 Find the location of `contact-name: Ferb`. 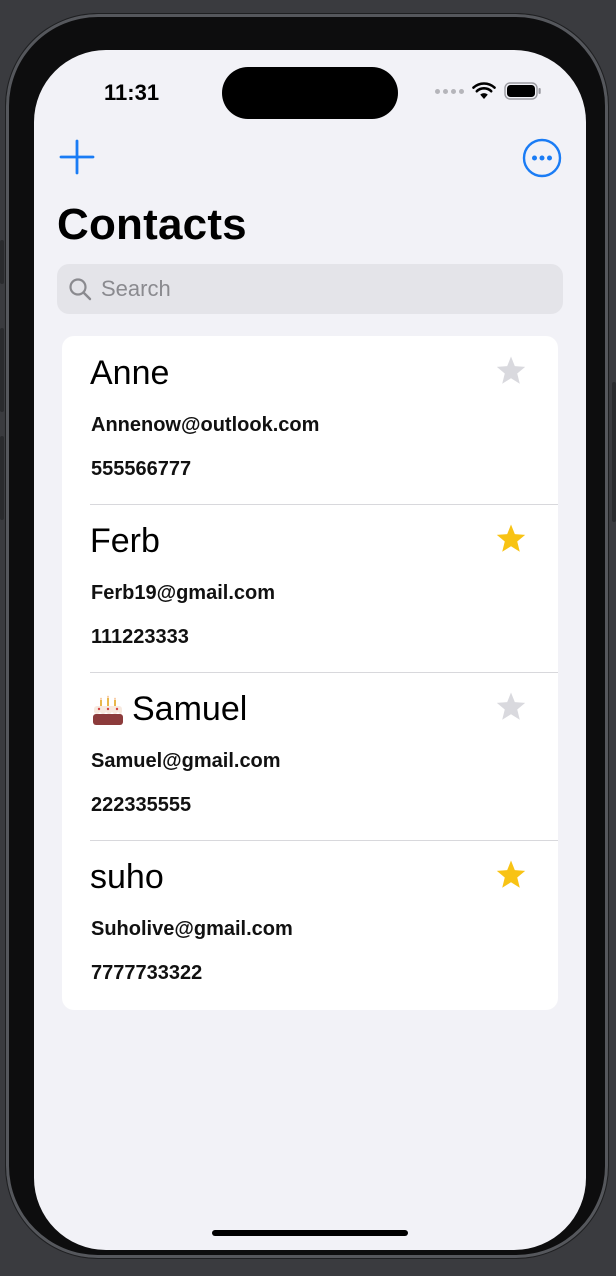

contact-name: Ferb is located at coordinates (125, 541).